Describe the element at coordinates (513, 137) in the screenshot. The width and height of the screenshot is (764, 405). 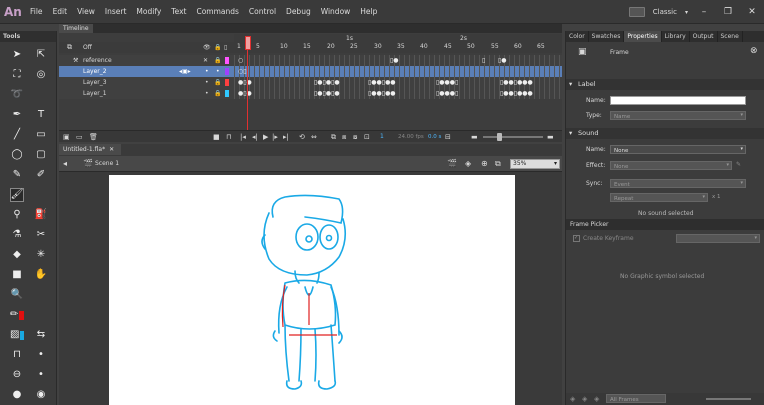
I see `timeline-zoom-slider` at that location.